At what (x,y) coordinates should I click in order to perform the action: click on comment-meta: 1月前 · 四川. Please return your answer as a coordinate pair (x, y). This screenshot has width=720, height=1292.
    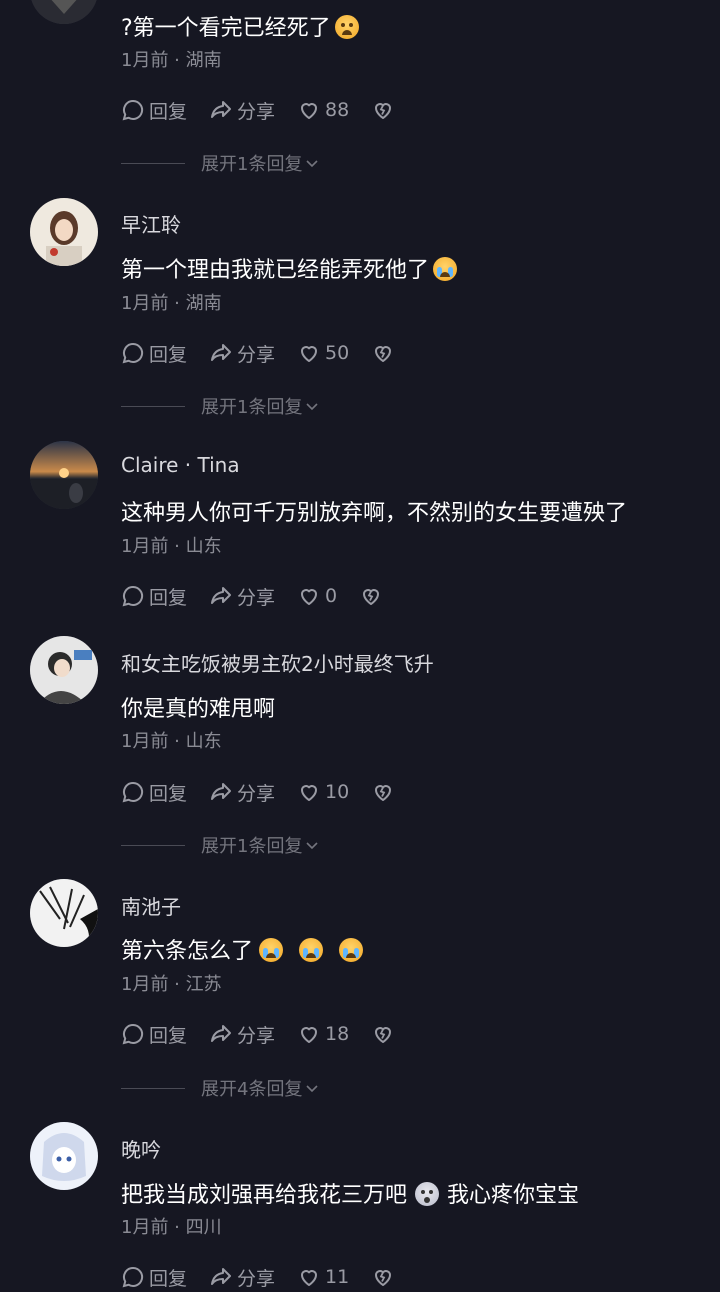
    Looking at the image, I should click on (171, 1227).